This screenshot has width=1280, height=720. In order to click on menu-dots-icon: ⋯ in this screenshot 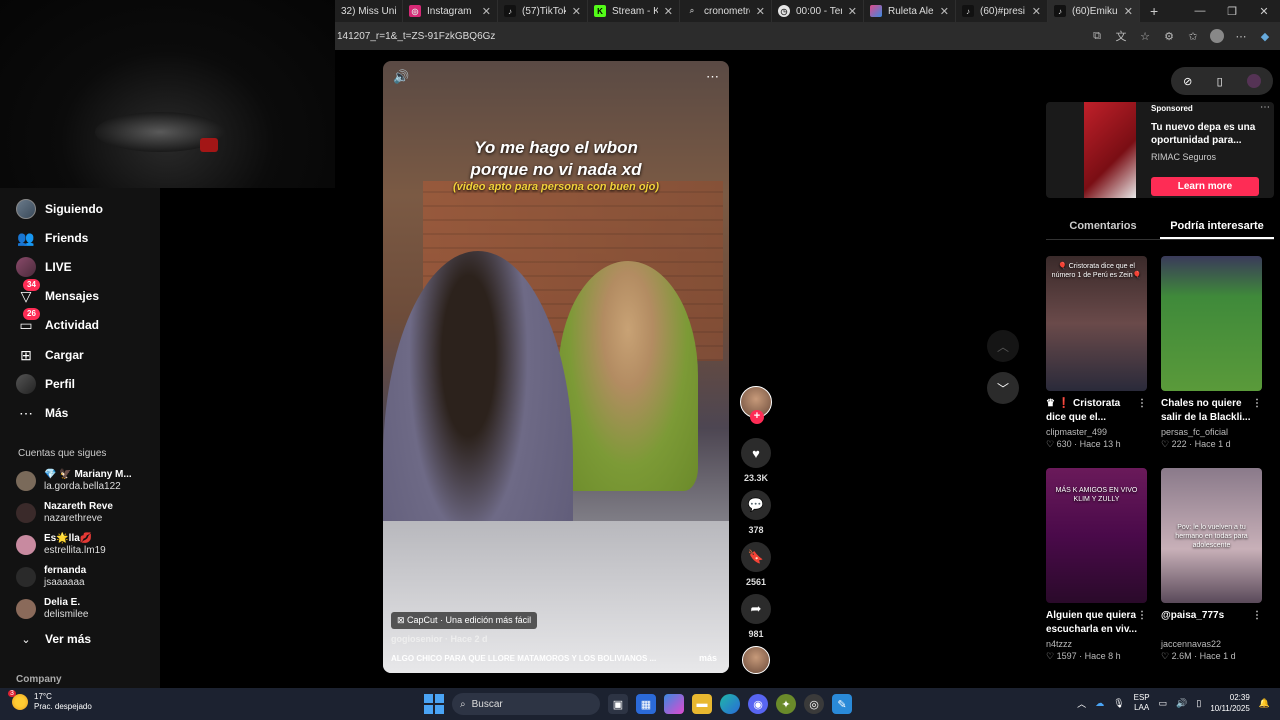, I will do `click(1241, 36)`.